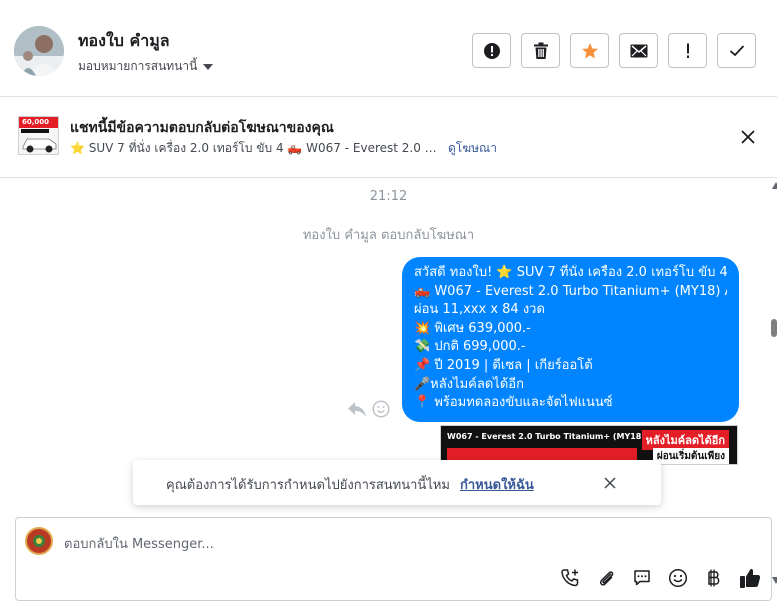 Image resolution: width=777 pixels, height=605 pixels. I want to click on check-icon, so click(736, 51).